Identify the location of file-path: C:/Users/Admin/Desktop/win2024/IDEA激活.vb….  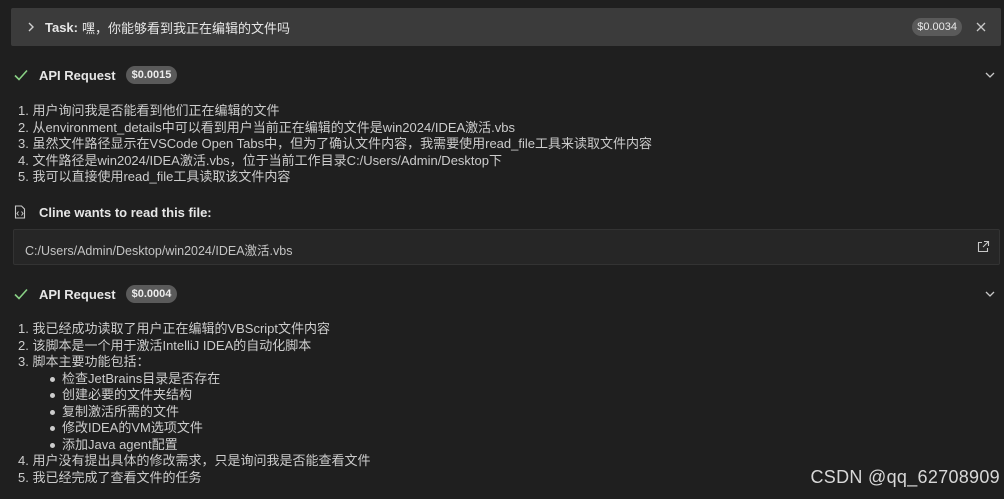
(158, 249).